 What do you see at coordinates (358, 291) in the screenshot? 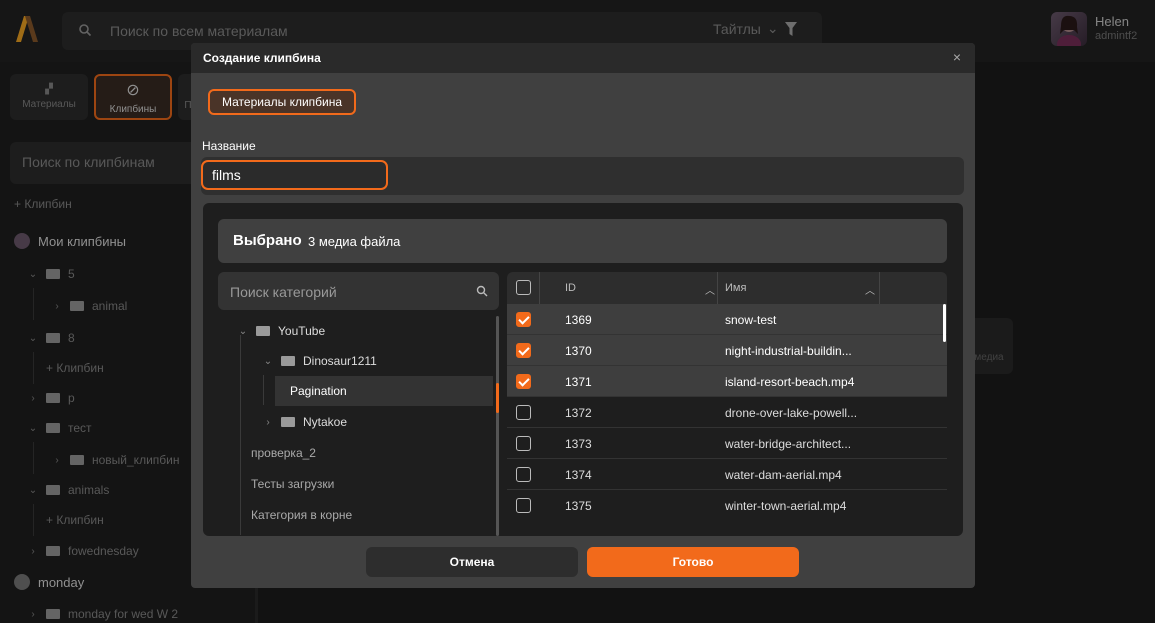
I see `category-search-input: Поиск категорий` at bounding box center [358, 291].